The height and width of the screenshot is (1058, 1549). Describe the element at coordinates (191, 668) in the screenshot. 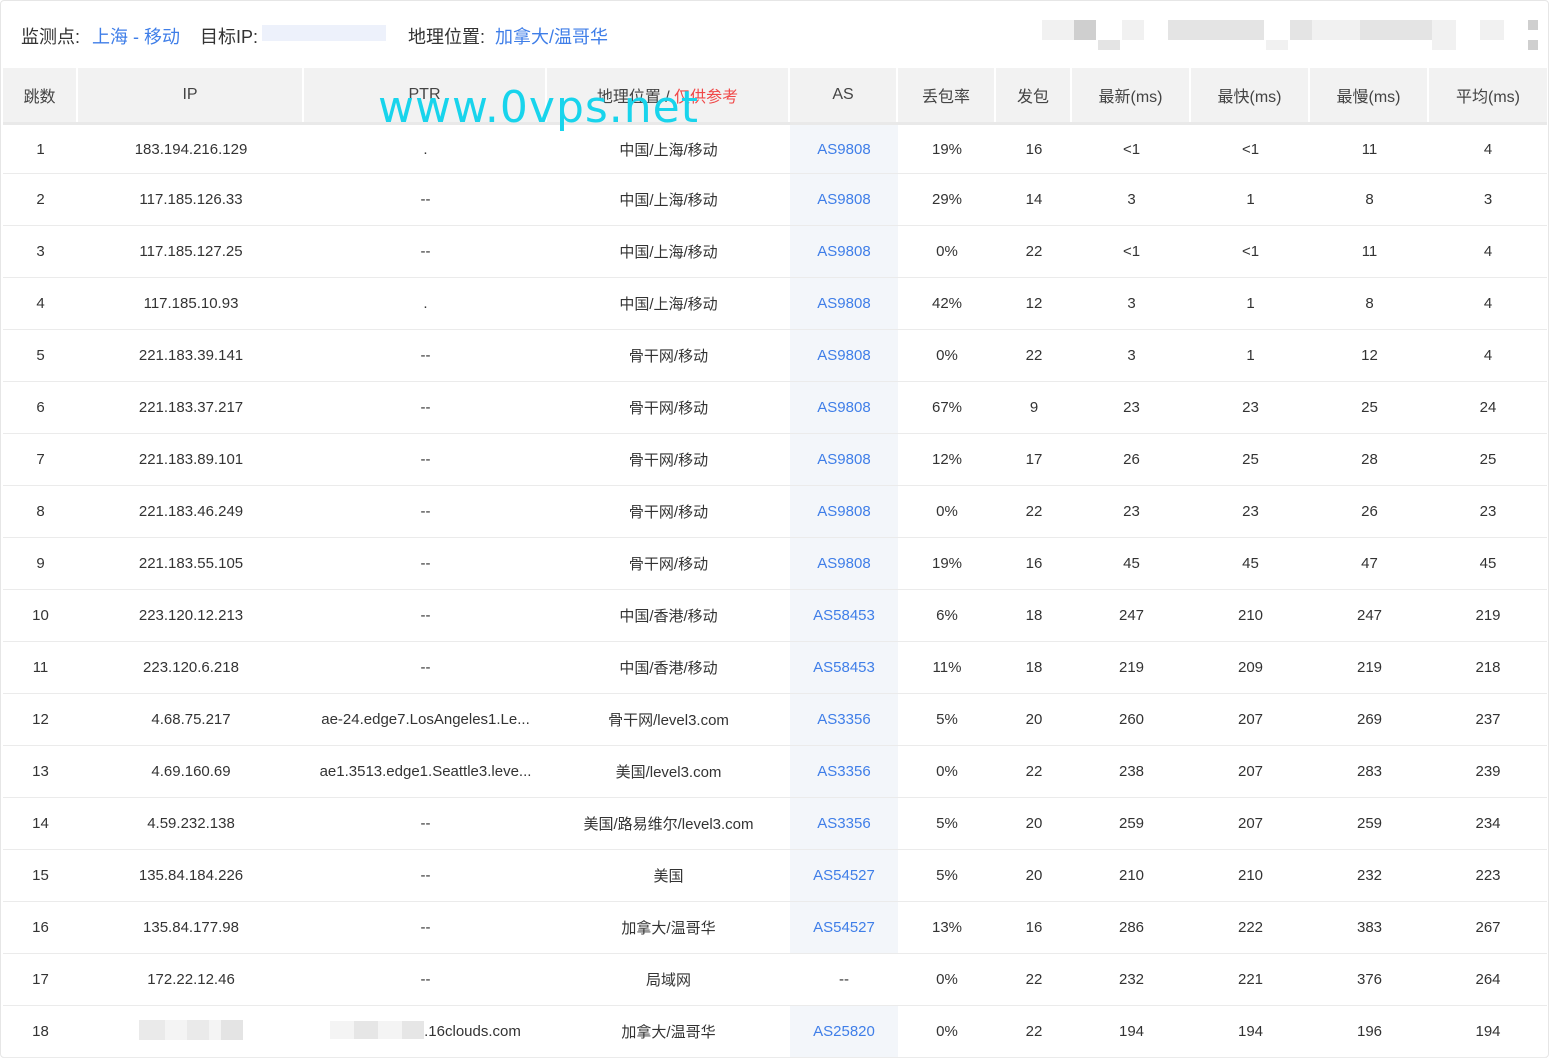

I see `cell-ip: 223.120.6.218` at that location.